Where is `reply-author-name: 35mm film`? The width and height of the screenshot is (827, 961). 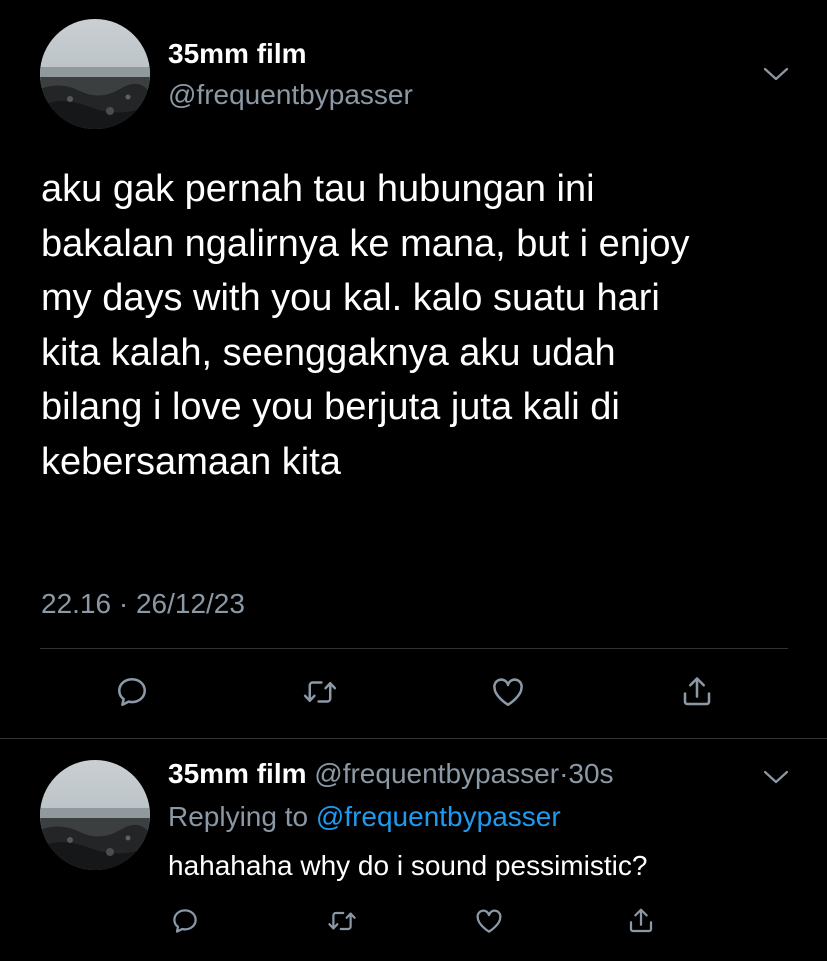
reply-author-name: 35mm film is located at coordinates (237, 773).